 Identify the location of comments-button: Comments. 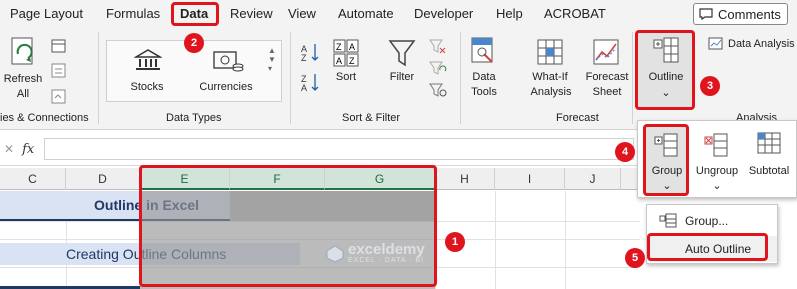
(740, 14).